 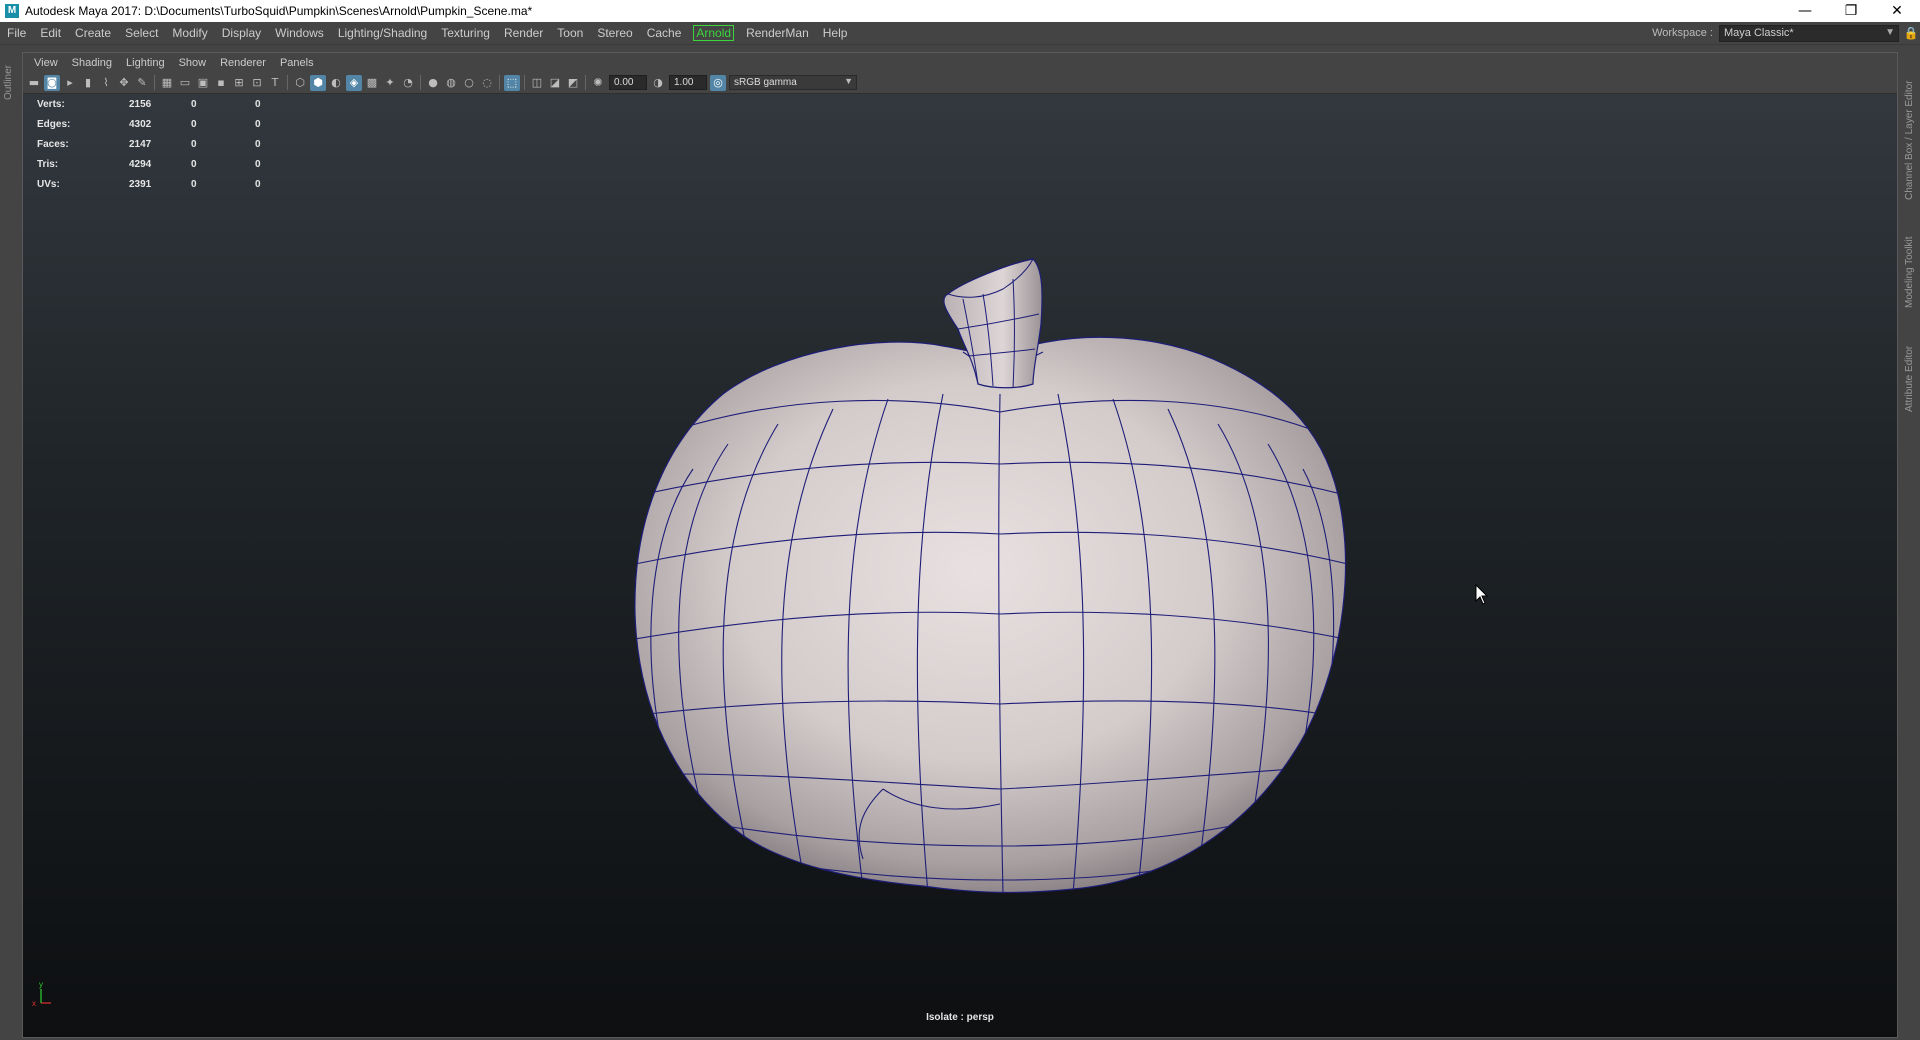 I want to click on hud-row-uvs: UVs: 2391 0 0, so click(x=161, y=184).